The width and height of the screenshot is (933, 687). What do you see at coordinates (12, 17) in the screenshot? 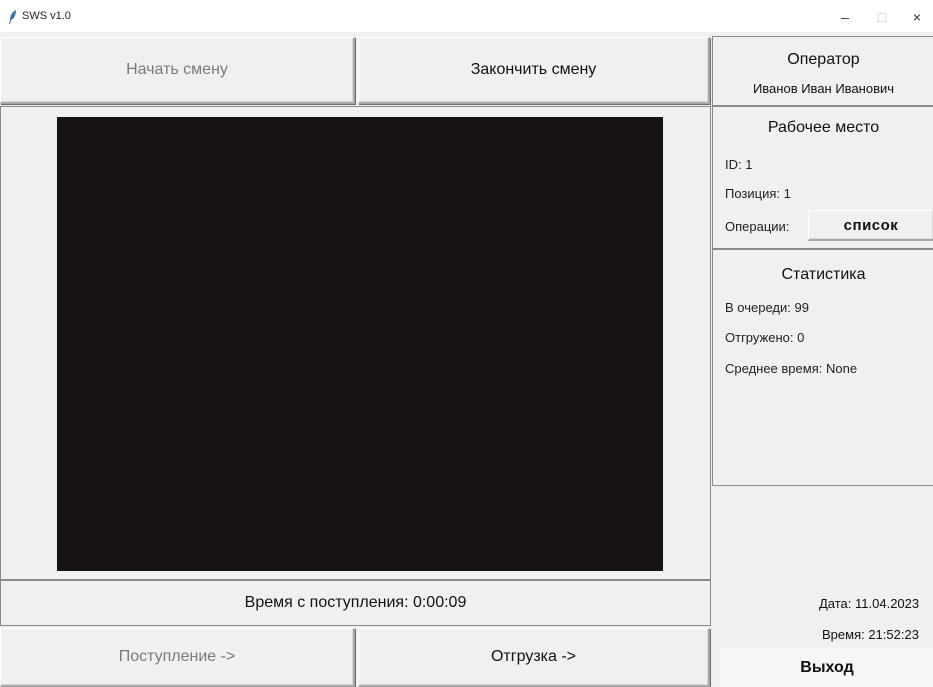
I see `feather-icon` at bounding box center [12, 17].